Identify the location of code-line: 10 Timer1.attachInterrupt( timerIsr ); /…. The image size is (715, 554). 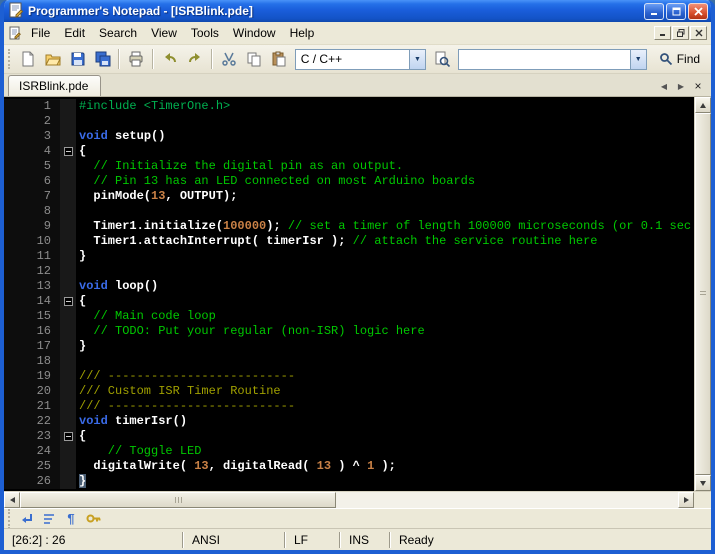
(349, 241).